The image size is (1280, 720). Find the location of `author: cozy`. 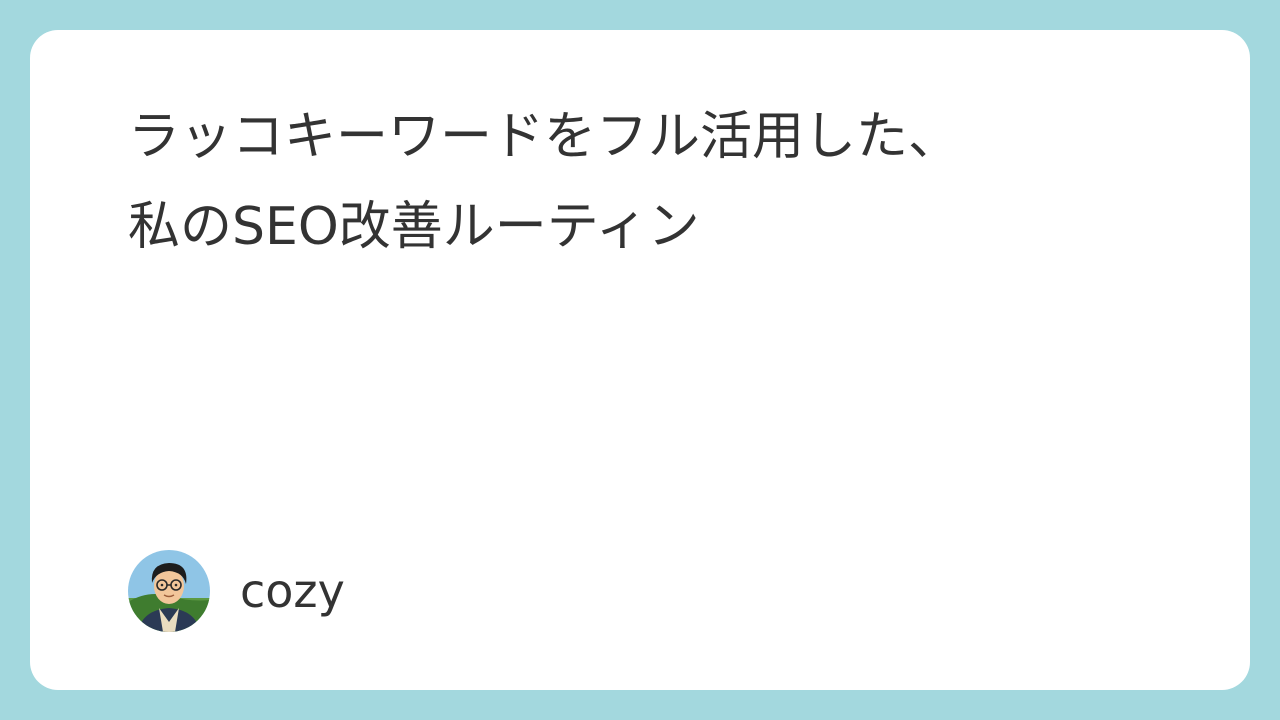

author: cozy is located at coordinates (236, 591).